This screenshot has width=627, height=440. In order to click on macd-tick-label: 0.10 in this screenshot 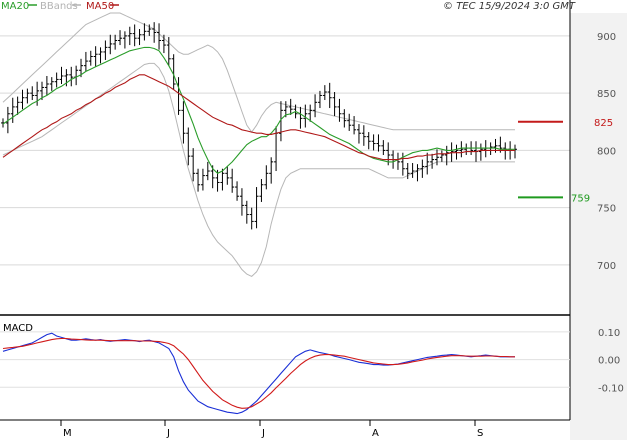, I will do `click(609, 333)`.